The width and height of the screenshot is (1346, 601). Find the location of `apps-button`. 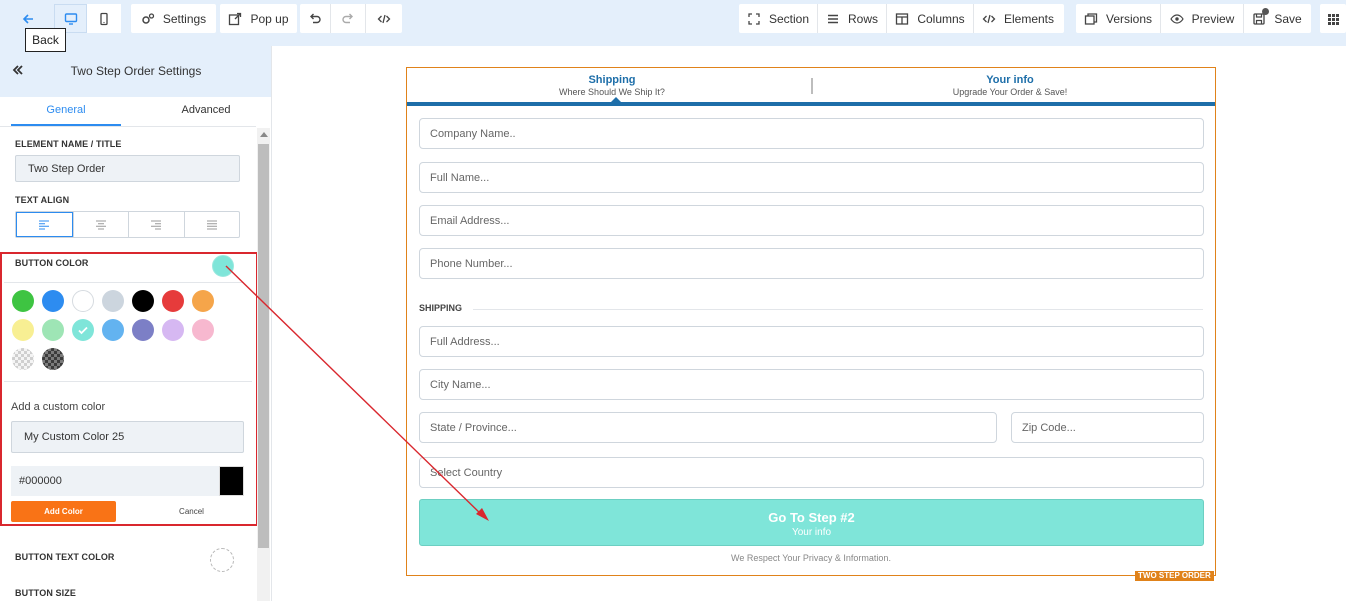

apps-button is located at coordinates (1333, 18).